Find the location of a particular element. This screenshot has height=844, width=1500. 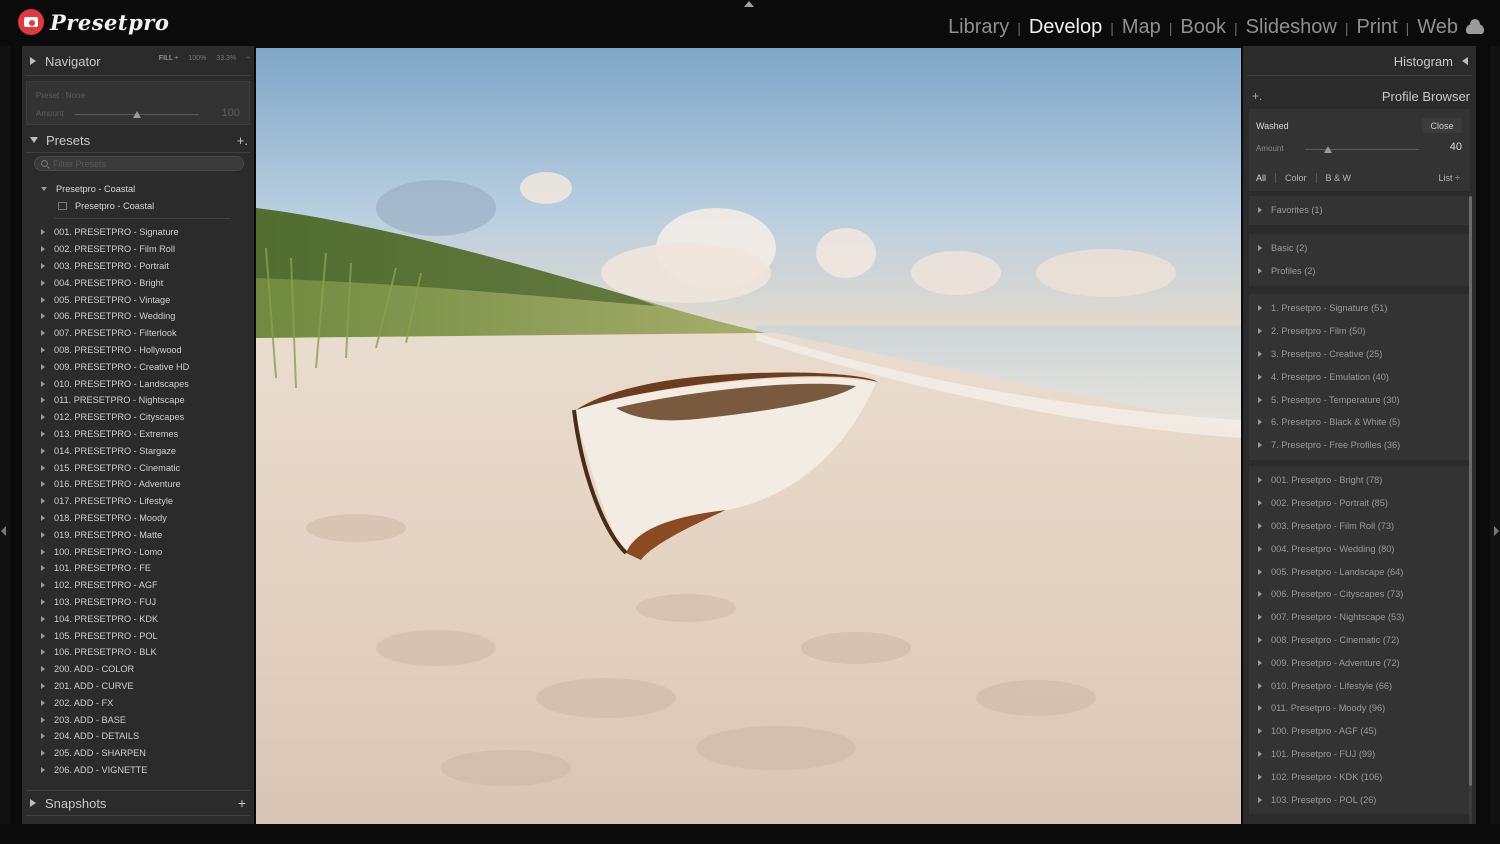

preset-folder: 007. PRESETPRO - Filterlook is located at coordinates (138, 333).